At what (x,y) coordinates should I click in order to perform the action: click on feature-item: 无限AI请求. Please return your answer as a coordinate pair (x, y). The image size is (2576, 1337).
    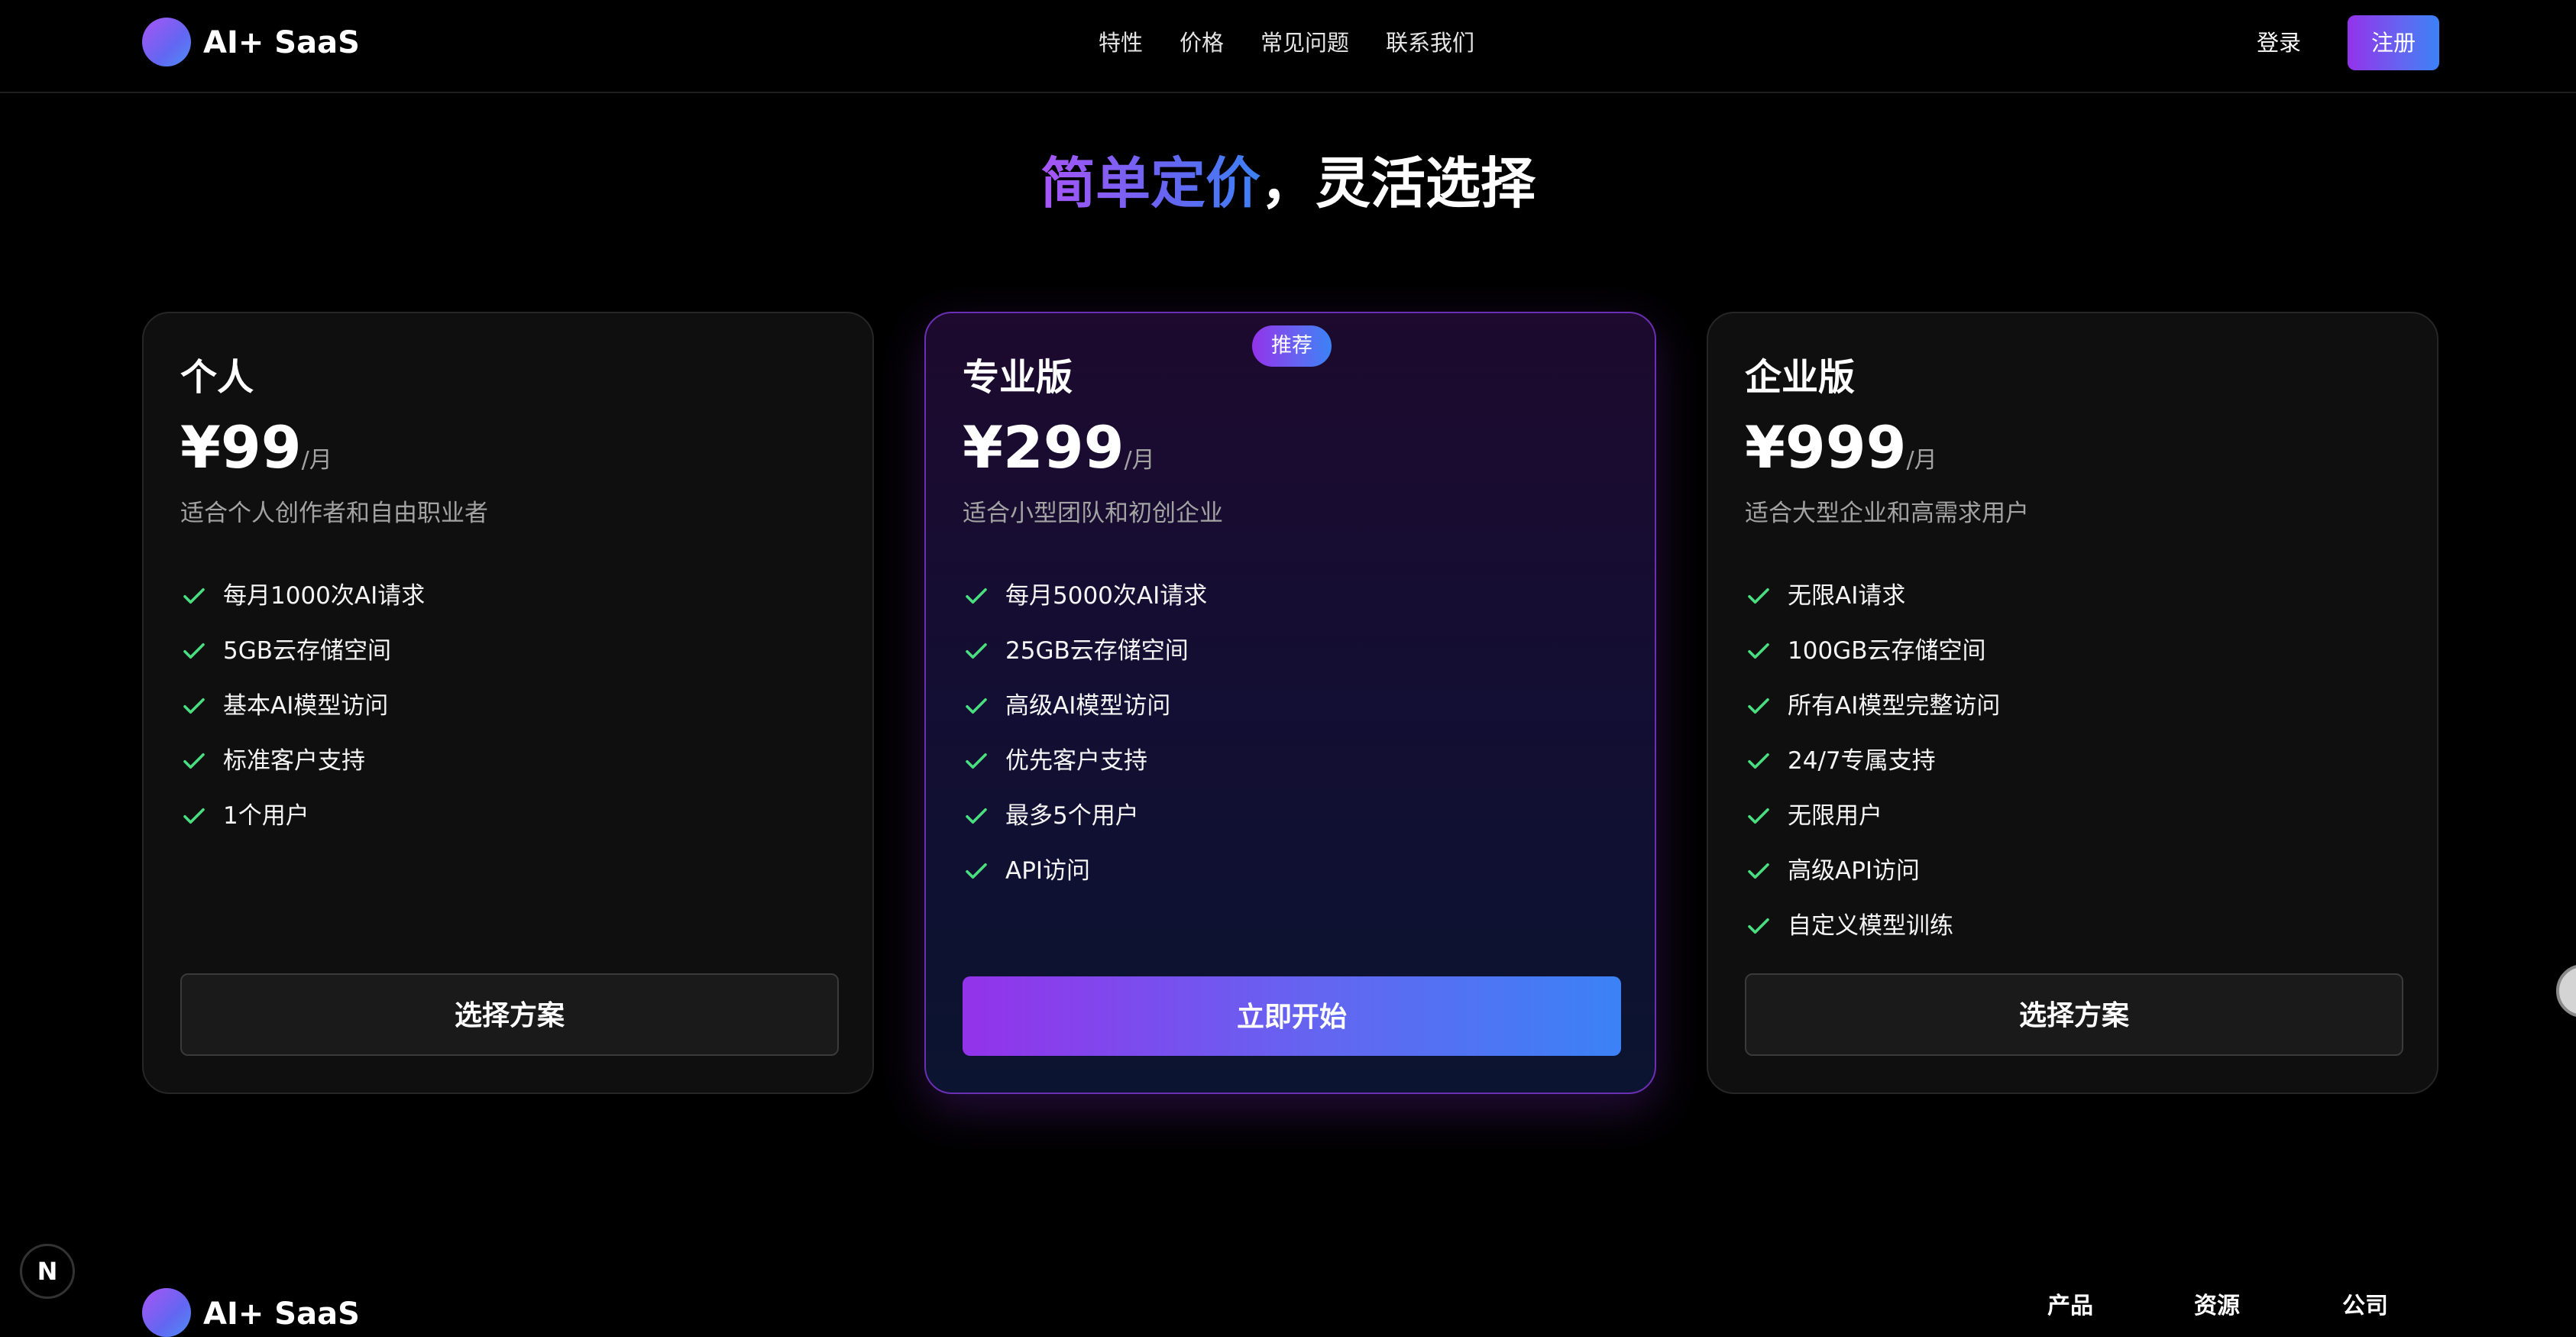
    Looking at the image, I should click on (1872, 595).